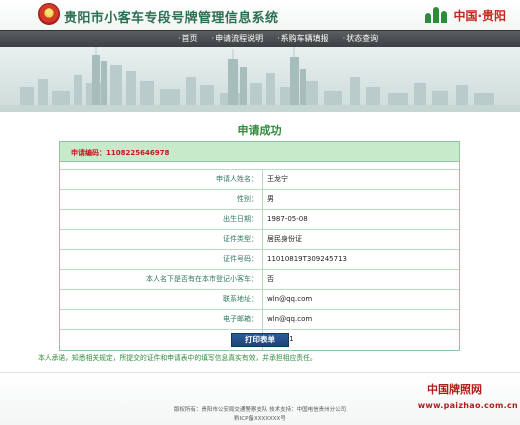 Image resolution: width=520 pixels, height=425 pixels. I want to click on application-code-header: 申请编码：1108225646978, so click(259, 152).